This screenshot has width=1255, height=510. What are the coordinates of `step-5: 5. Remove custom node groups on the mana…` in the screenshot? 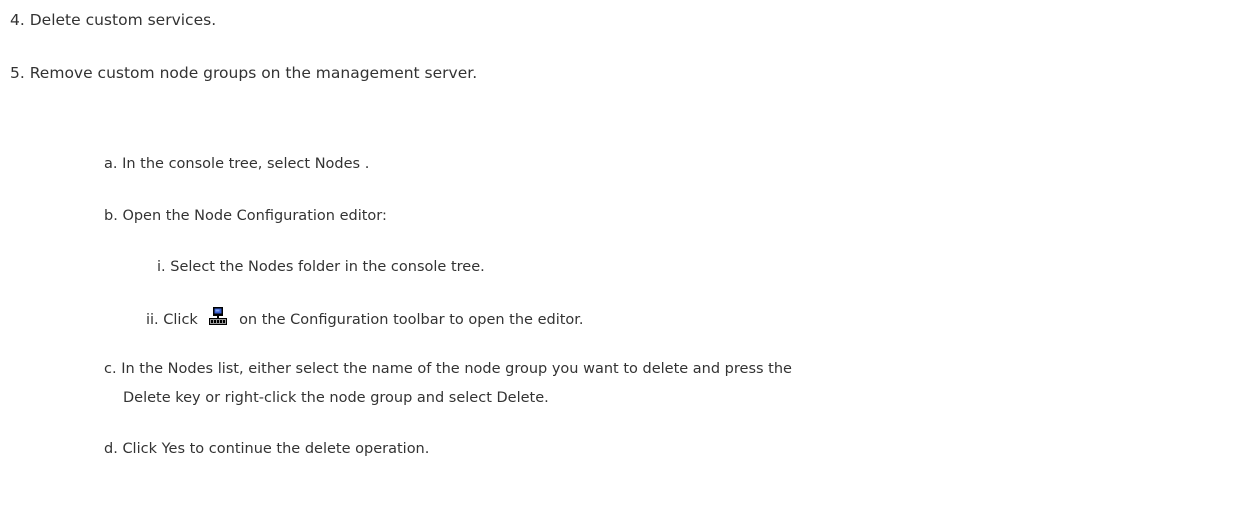 It's located at (243, 73).